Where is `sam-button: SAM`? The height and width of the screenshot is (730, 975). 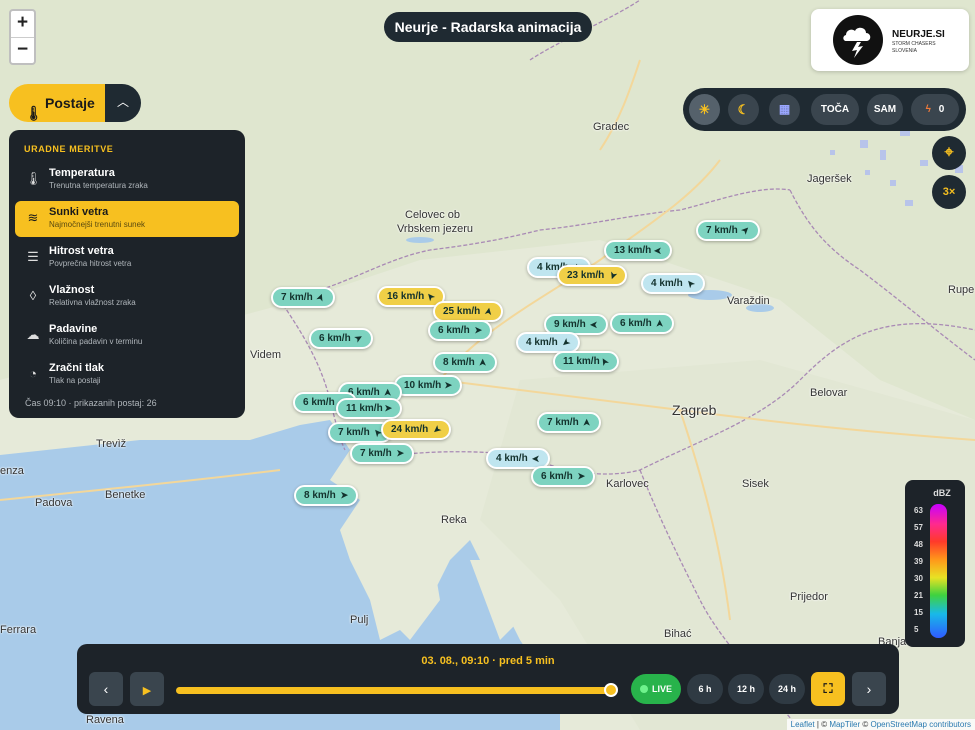
sam-button: SAM is located at coordinates (885, 109).